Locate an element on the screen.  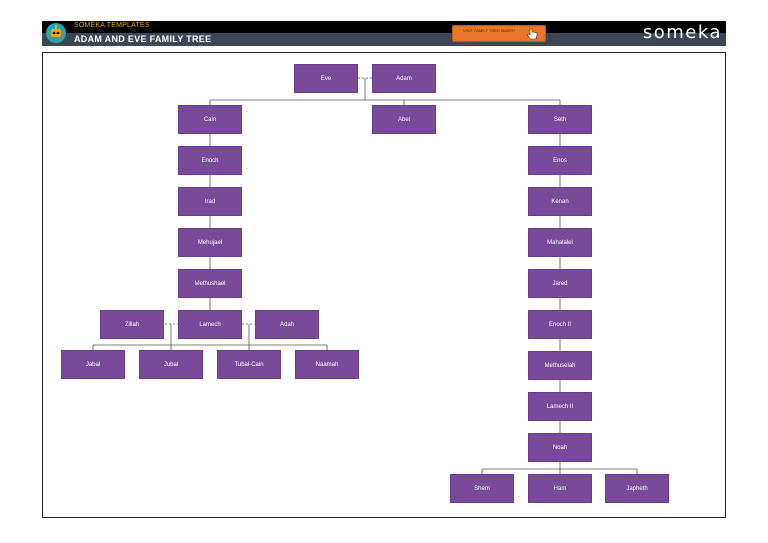
visit-family-tree-maker-button: VISIT FAMILY TREE MAKER is located at coordinates (499, 33).